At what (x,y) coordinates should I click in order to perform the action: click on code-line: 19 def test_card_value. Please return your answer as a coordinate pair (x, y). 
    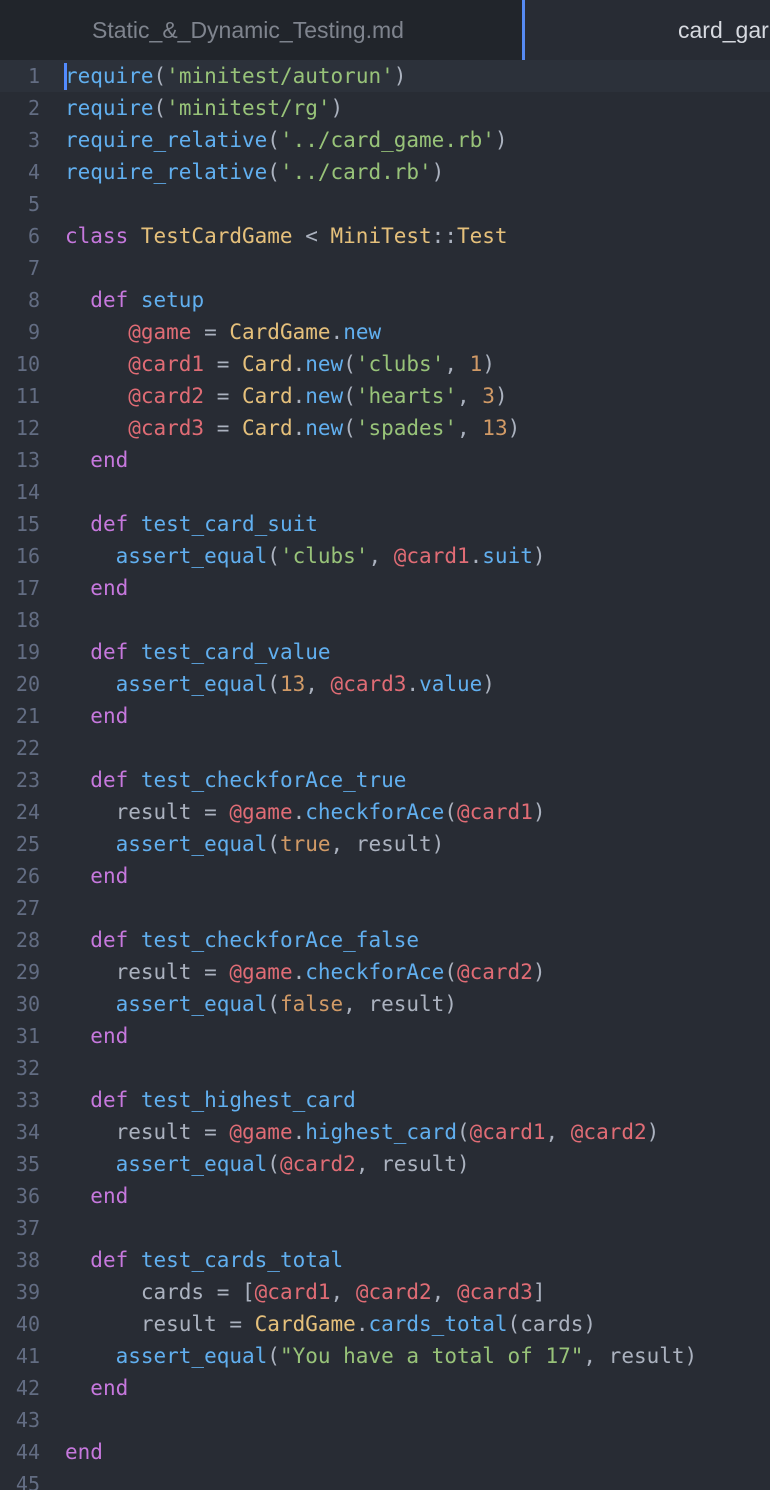
    Looking at the image, I should click on (385, 652).